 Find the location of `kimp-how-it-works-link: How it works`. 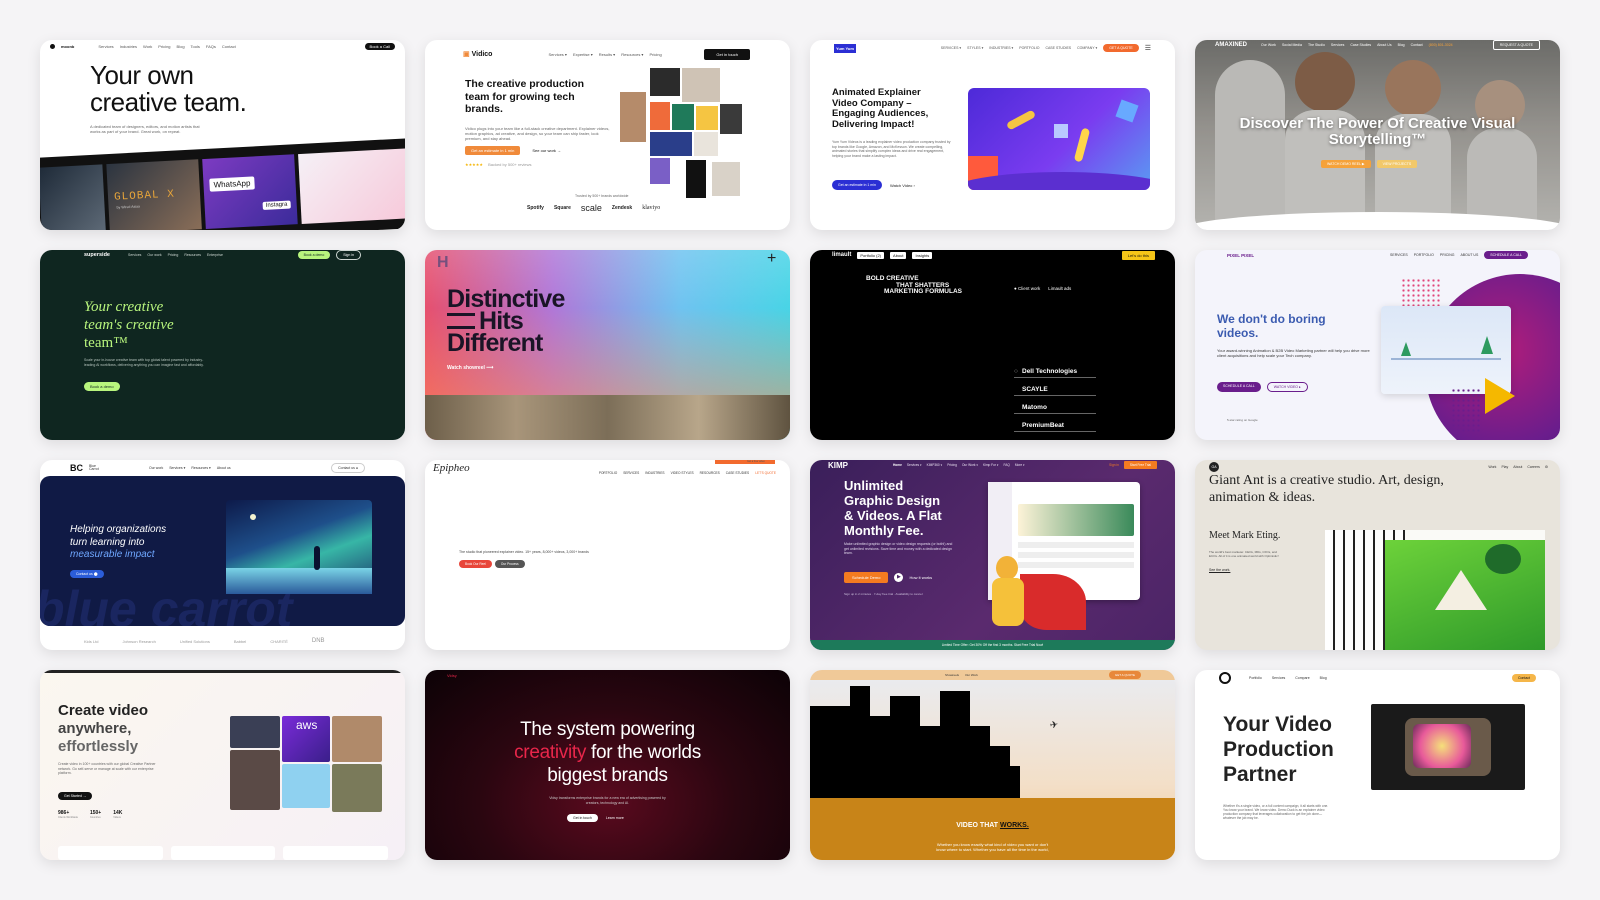

kimp-how-it-works-link: How it works is located at coordinates (920, 577).